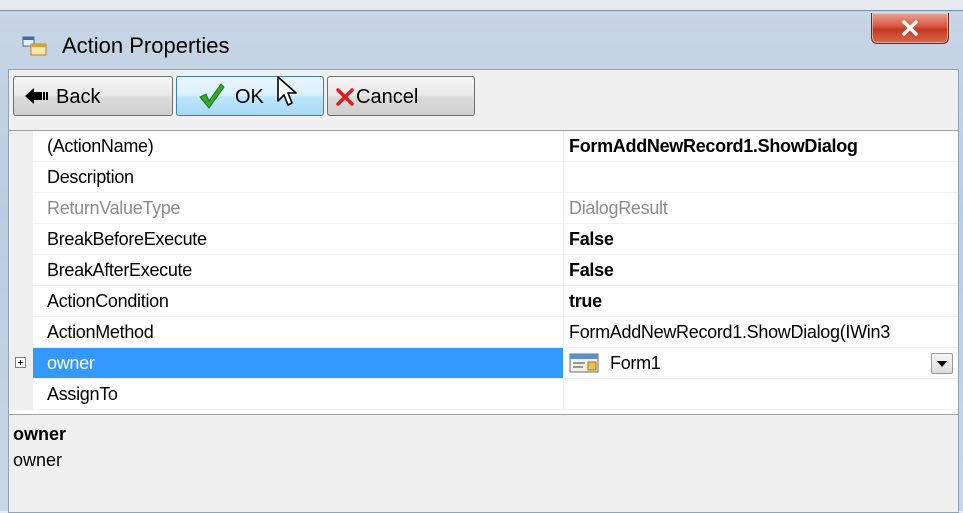 The image size is (963, 513). I want to click on property-name: BreakAfterExecute, so click(298, 270).